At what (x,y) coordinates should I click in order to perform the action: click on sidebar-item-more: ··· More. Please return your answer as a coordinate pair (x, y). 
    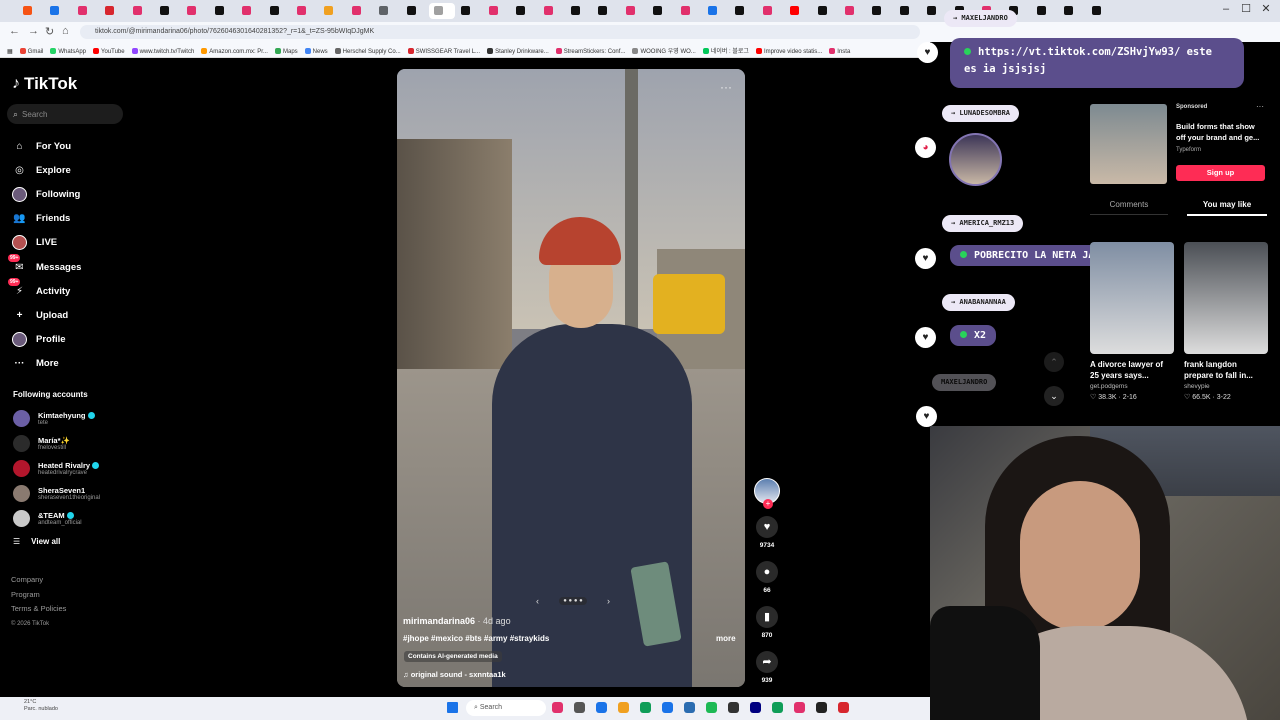
    Looking at the image, I should click on (85, 364).